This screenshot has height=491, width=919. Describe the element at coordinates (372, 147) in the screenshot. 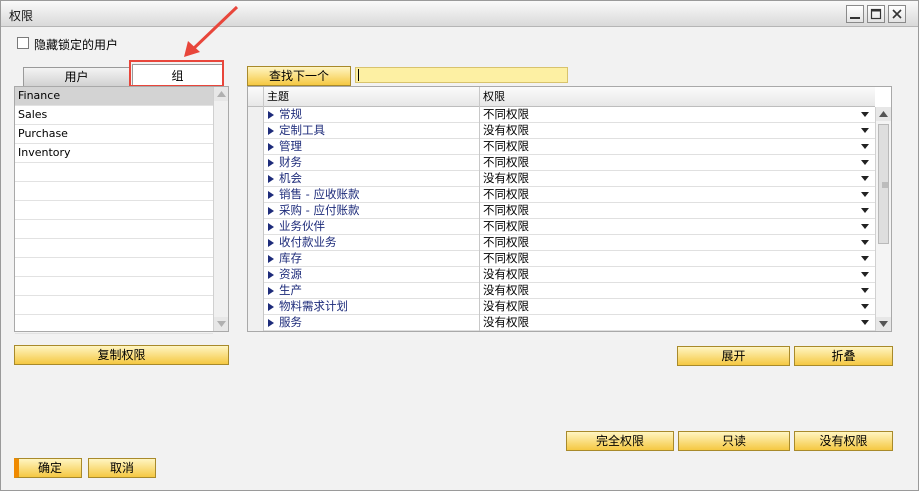

I see `subject-cell: 管理` at that location.